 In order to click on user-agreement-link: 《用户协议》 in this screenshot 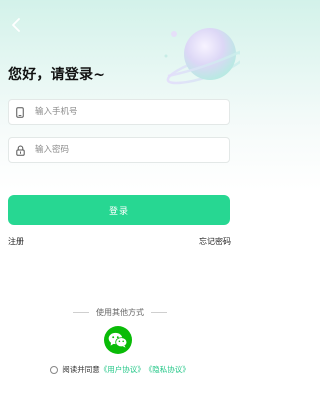, I will do `click(122, 369)`.